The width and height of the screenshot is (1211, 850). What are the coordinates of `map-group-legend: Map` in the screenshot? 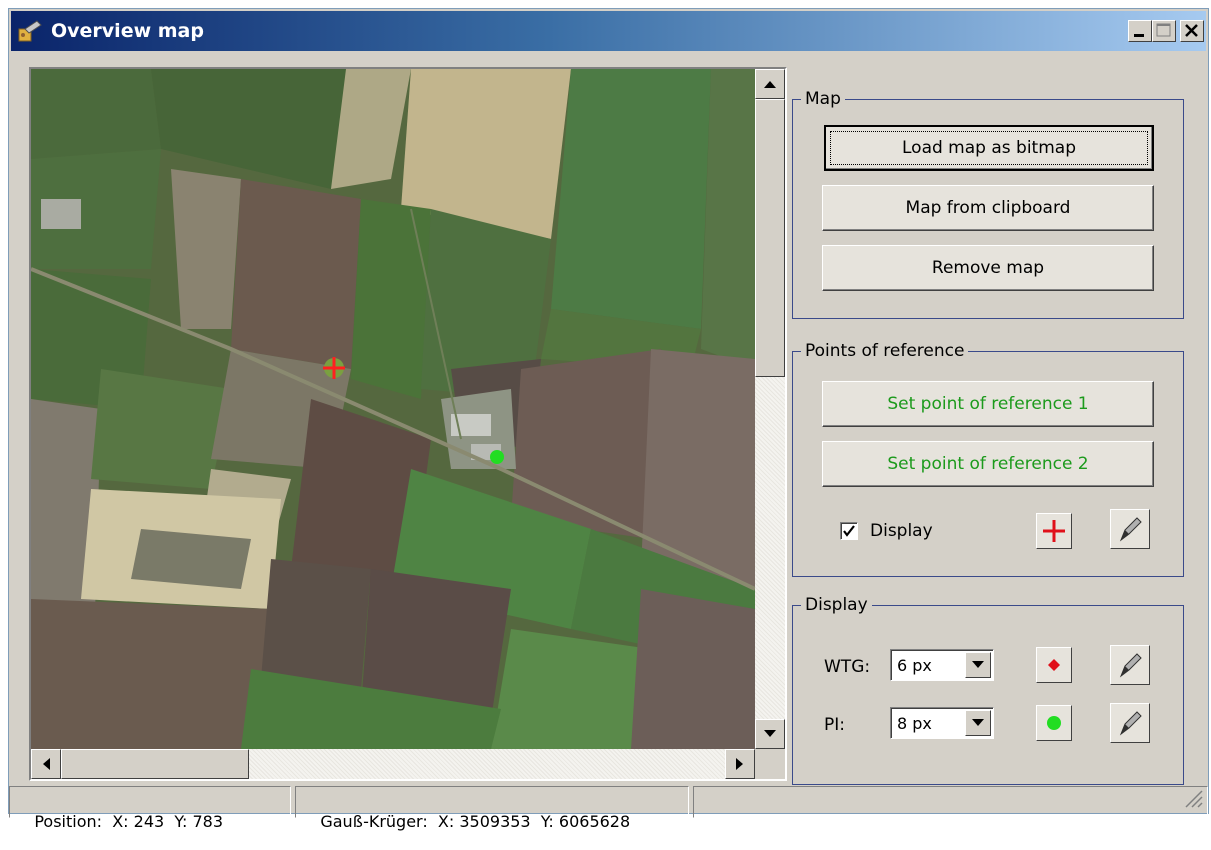 It's located at (823, 99).